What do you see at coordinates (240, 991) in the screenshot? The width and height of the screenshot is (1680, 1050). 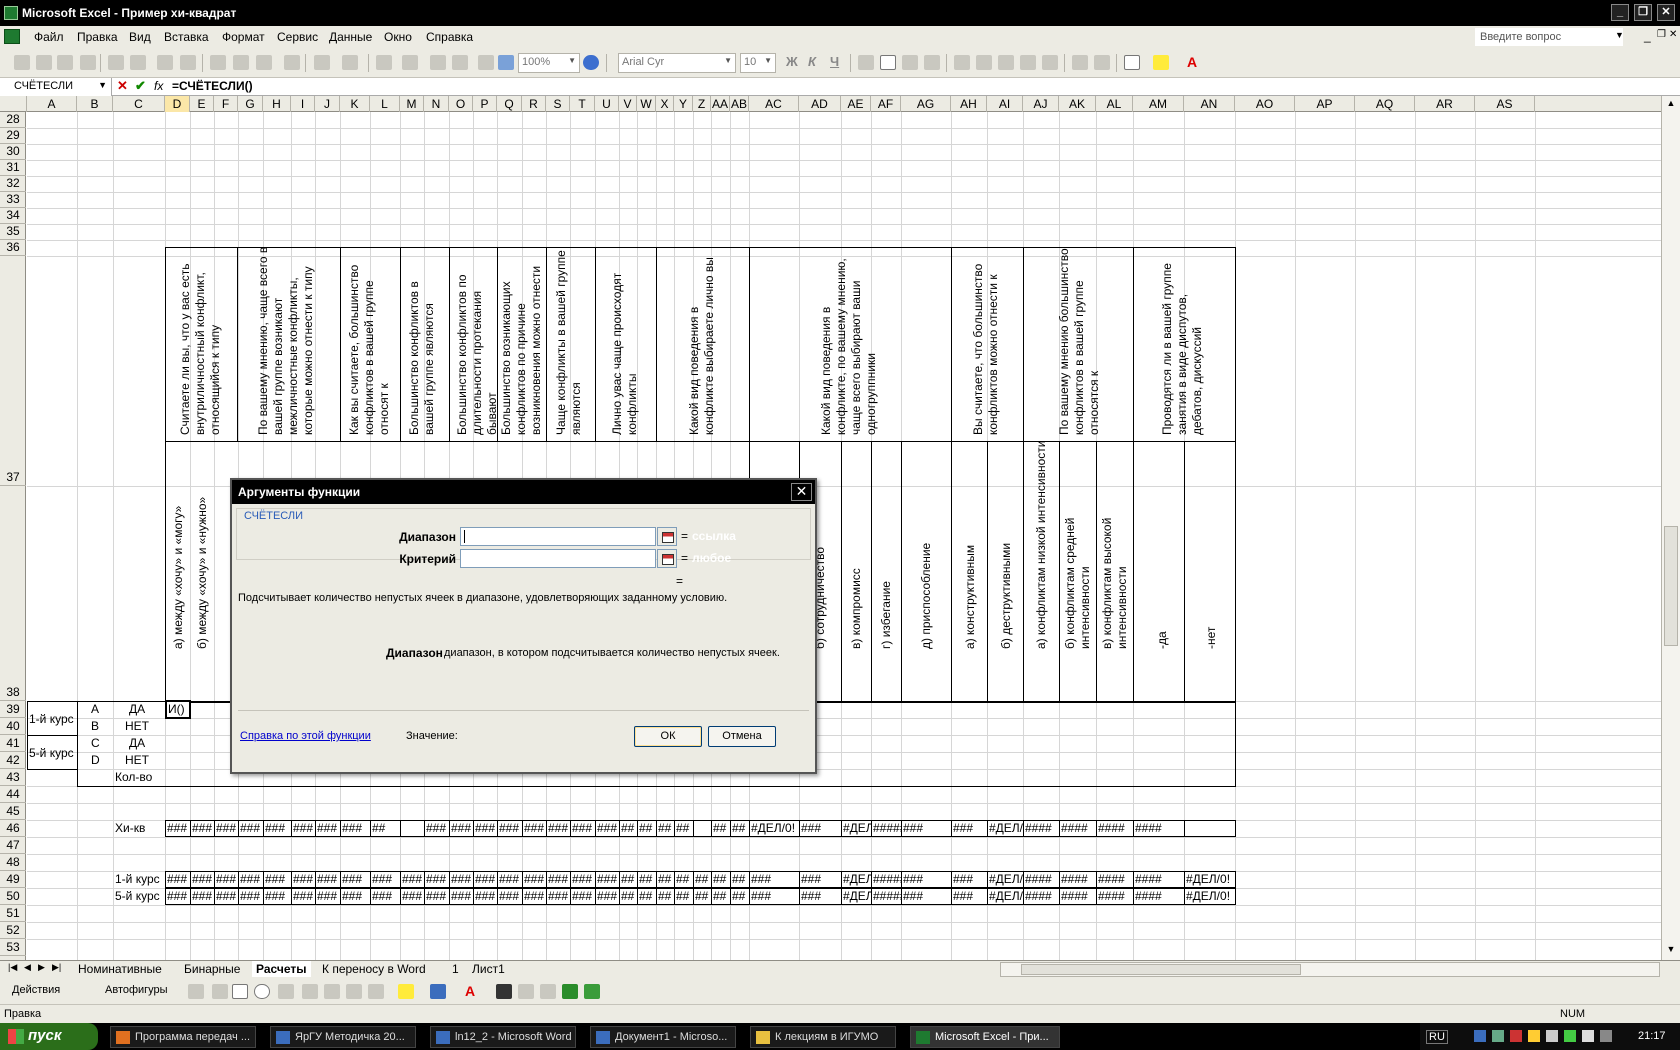 I see `rectangle-icon` at bounding box center [240, 991].